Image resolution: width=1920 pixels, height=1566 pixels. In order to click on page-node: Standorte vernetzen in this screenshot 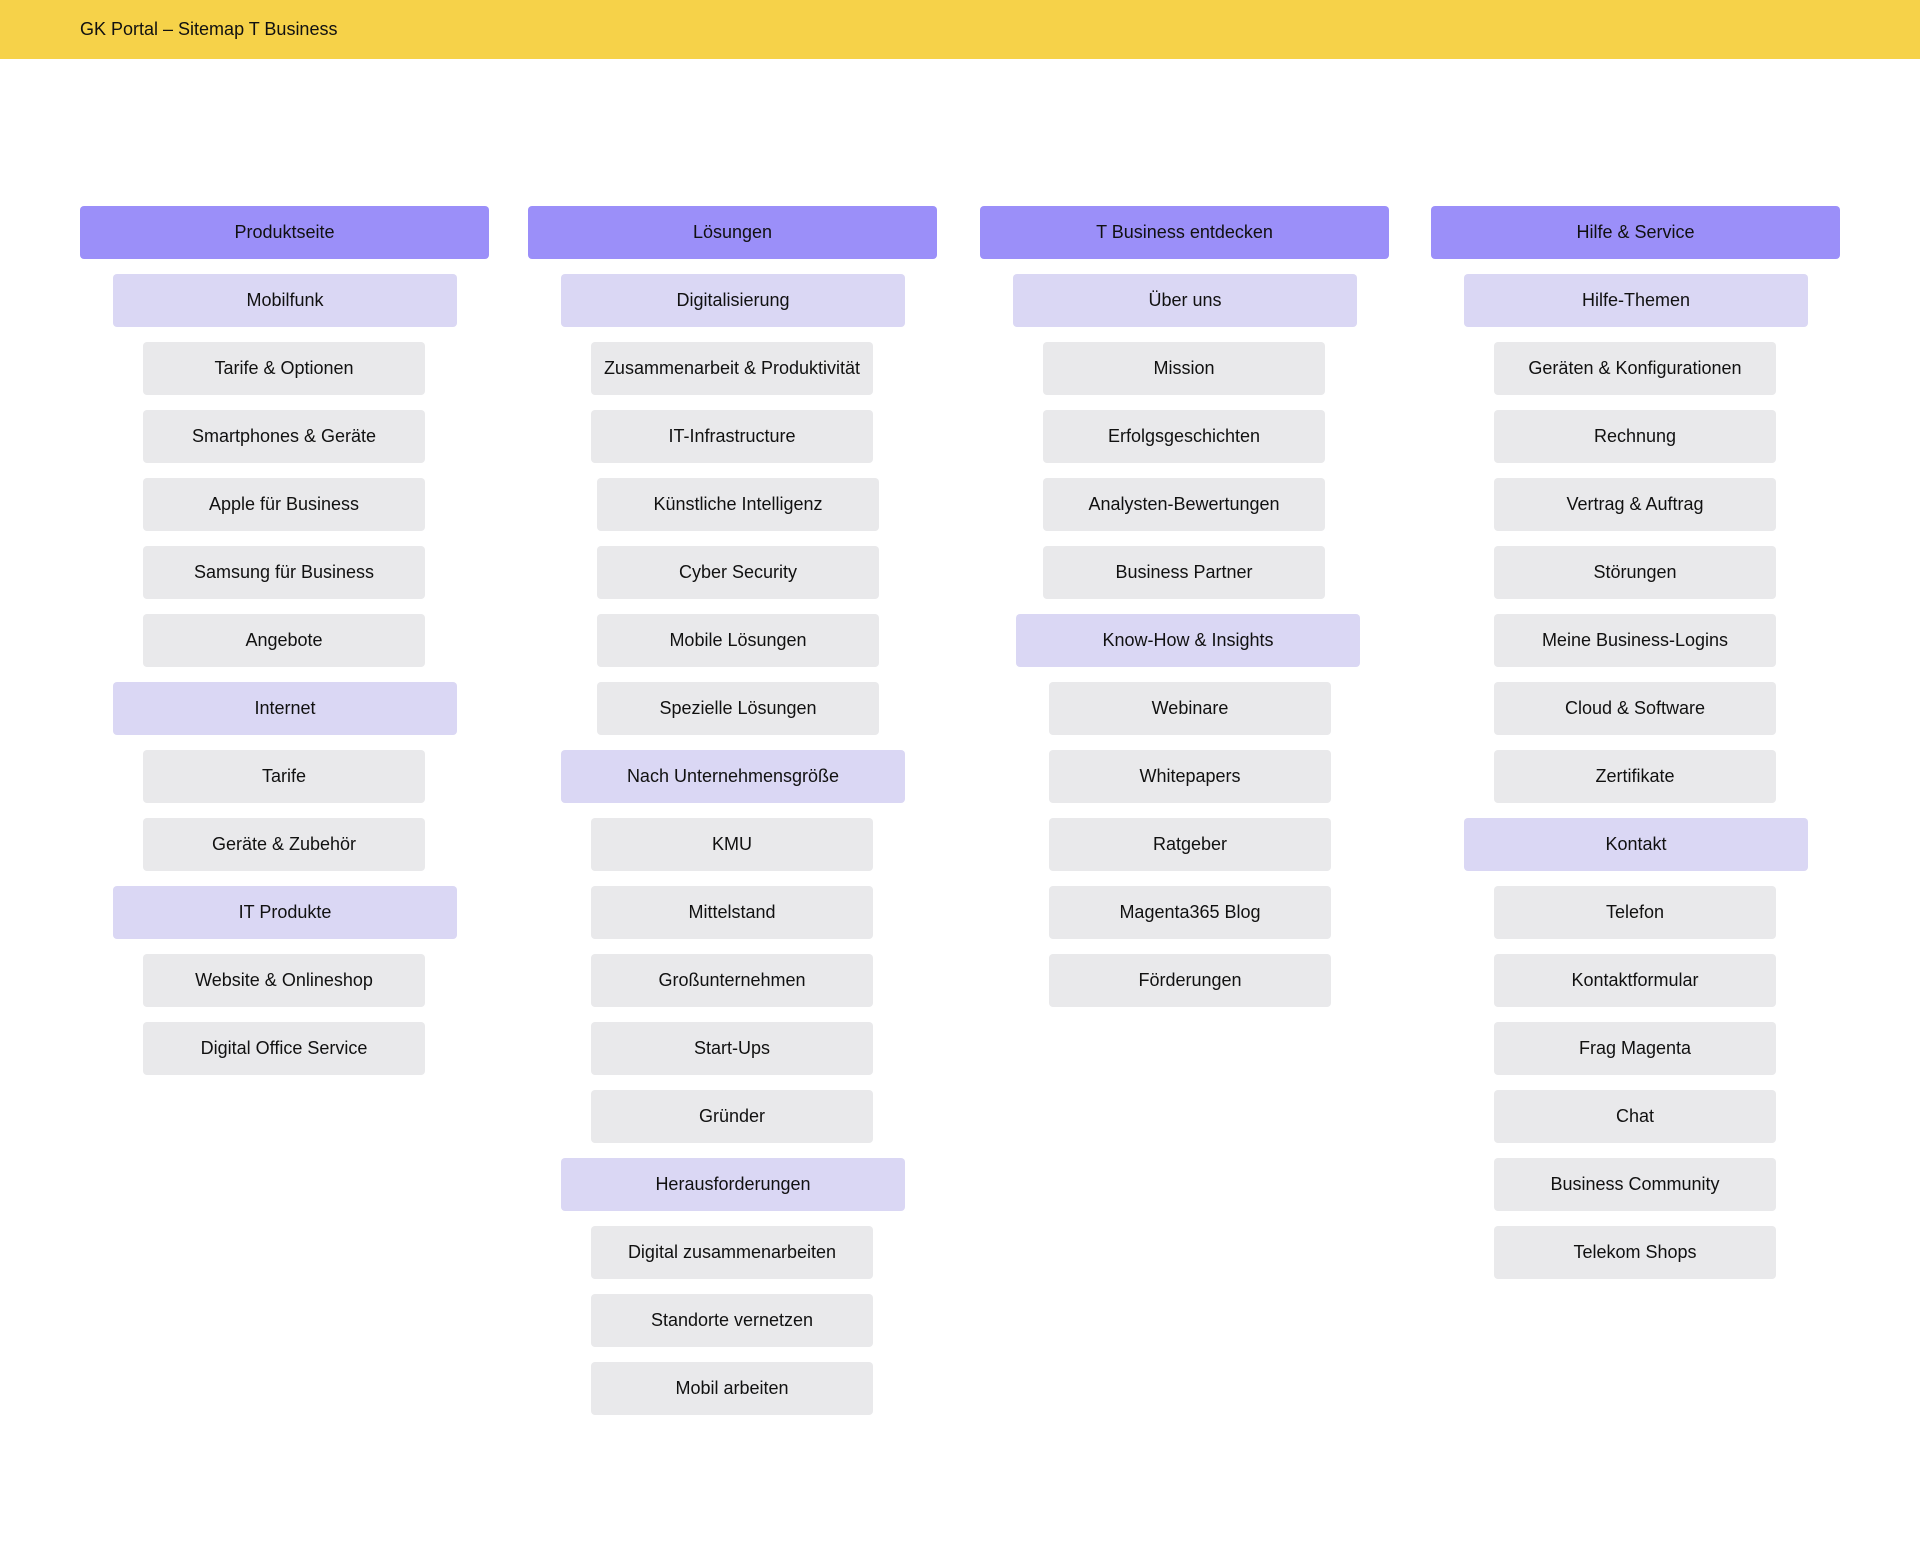, I will do `click(732, 1320)`.